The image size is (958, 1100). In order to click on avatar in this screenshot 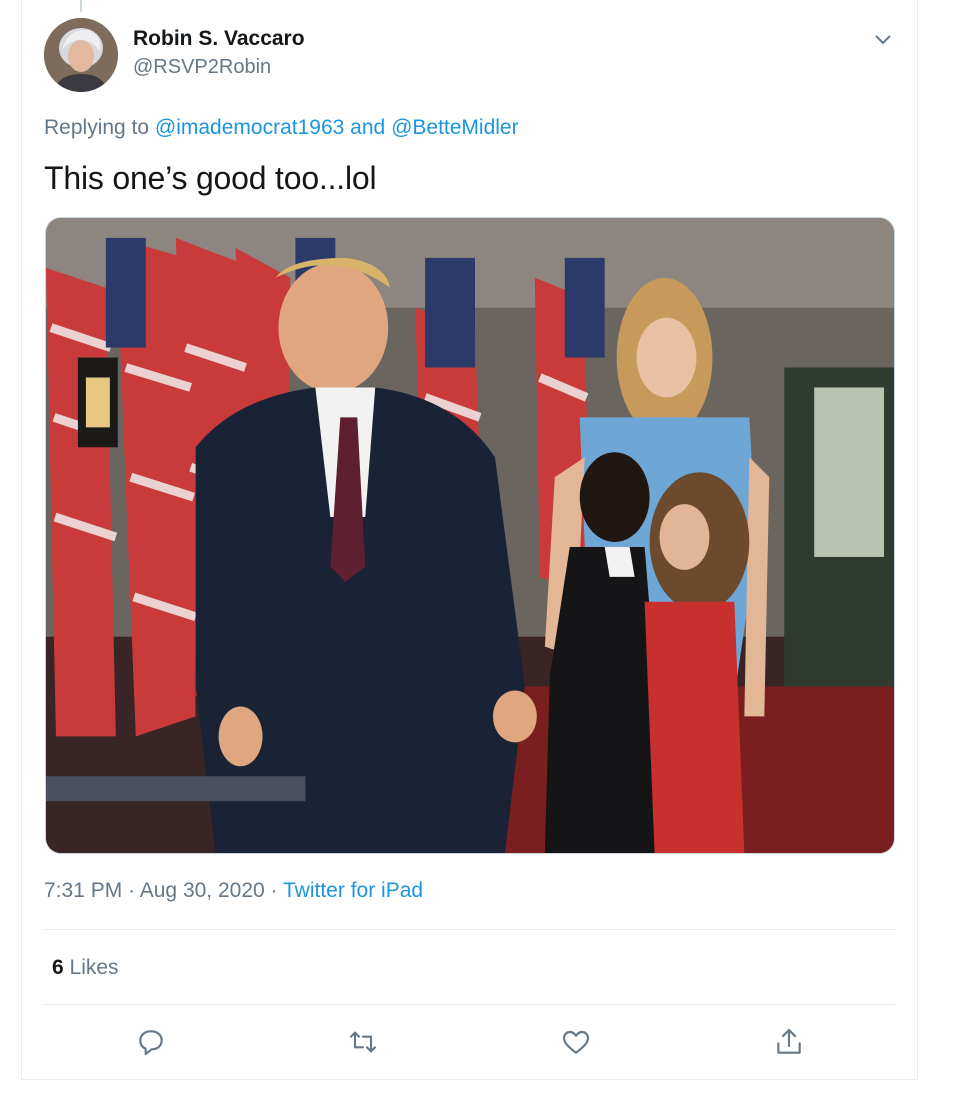, I will do `click(81, 55)`.